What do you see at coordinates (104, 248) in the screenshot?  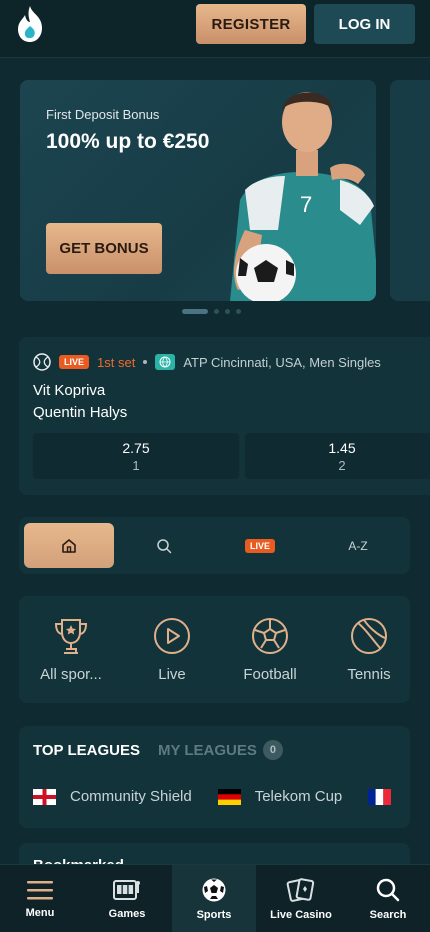 I see `get-bonus-button: GET BONUS` at bounding box center [104, 248].